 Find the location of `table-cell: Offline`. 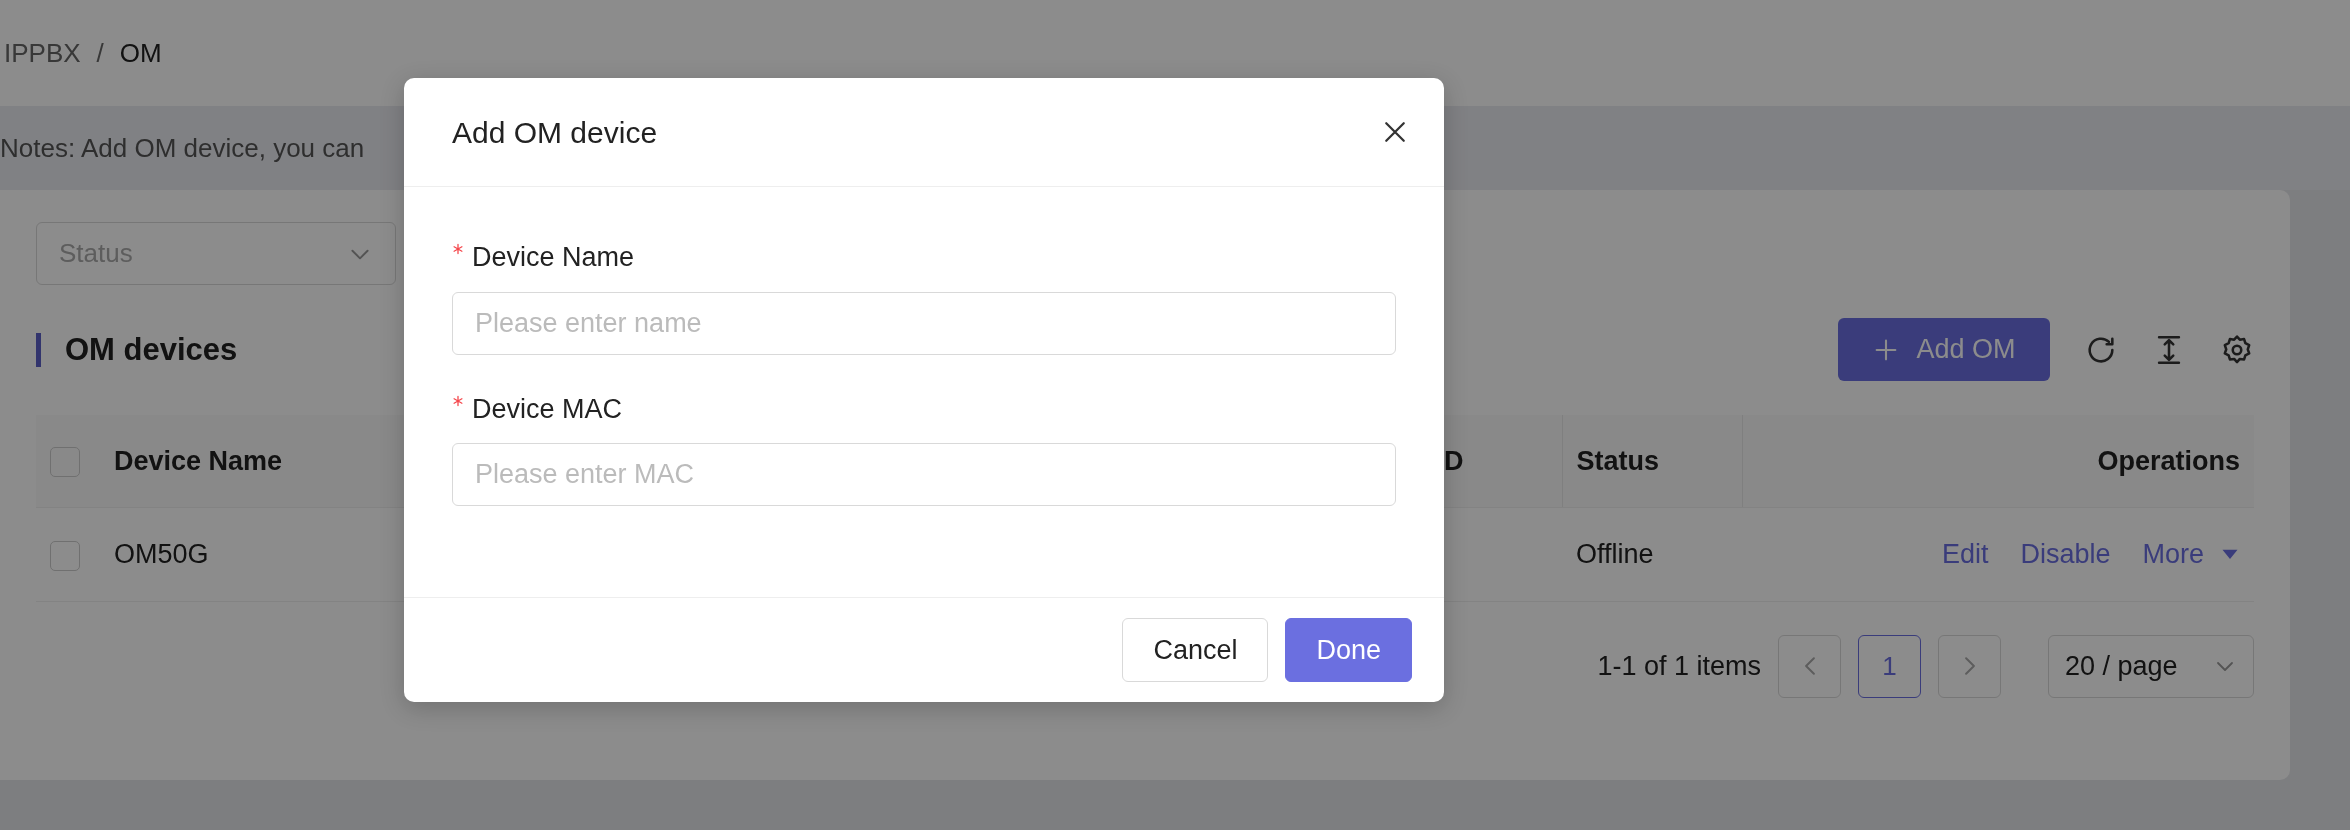

table-cell: Offline is located at coordinates (1615, 553).